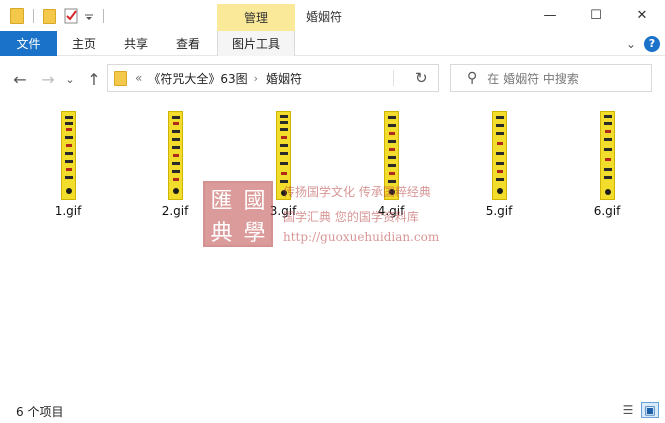  I want to click on file-name: 1.gif, so click(68, 211).